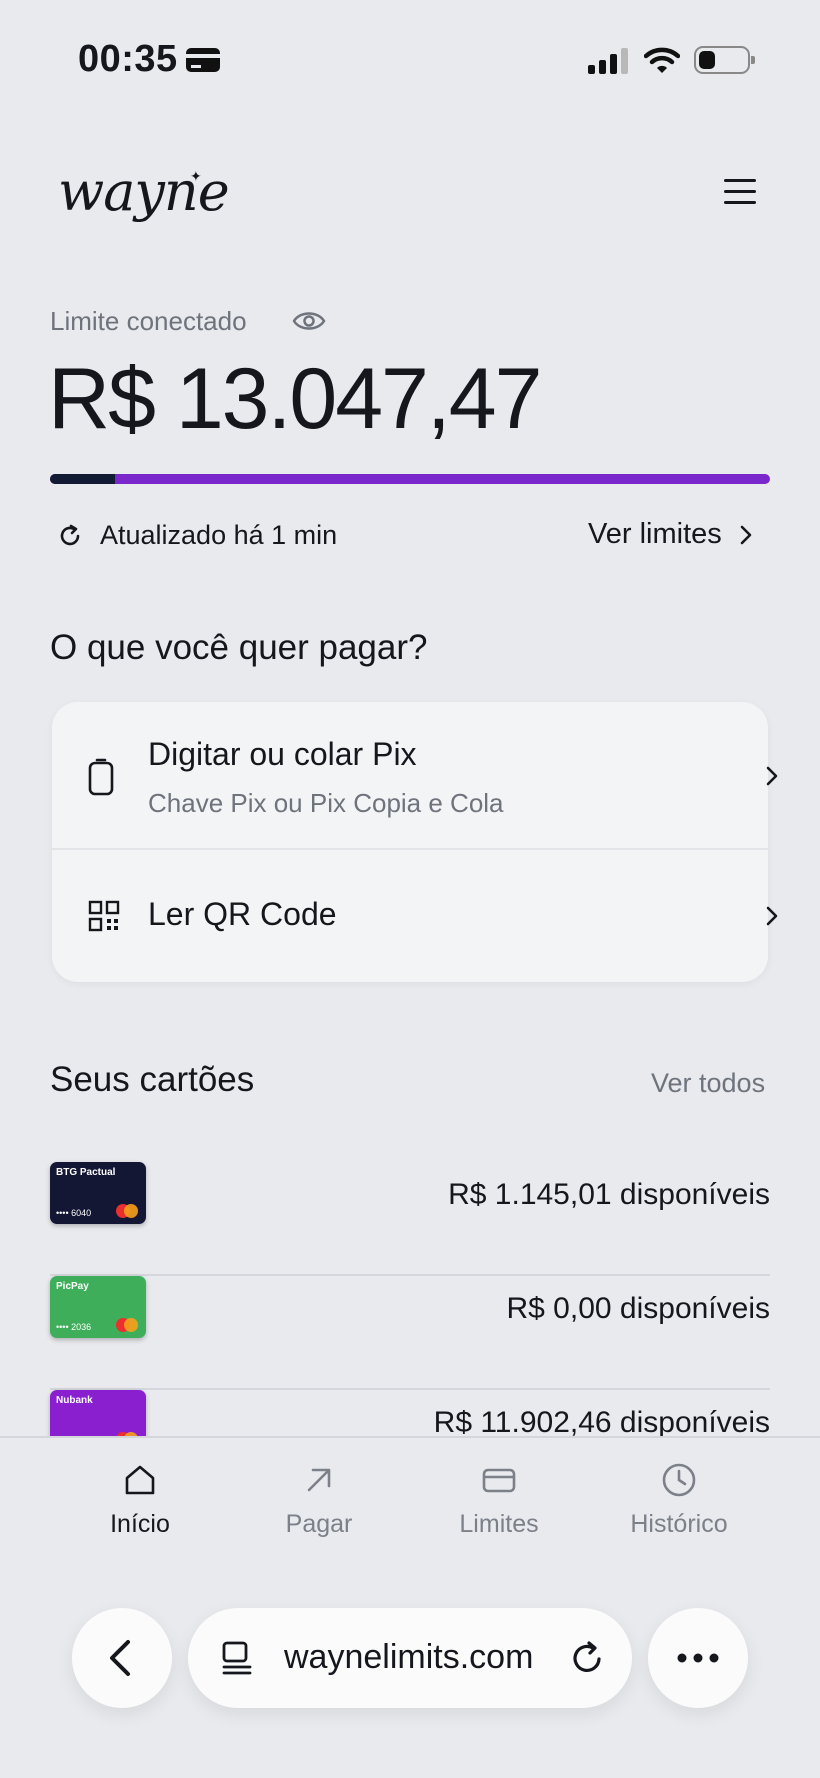 The image size is (820, 1778). Describe the element at coordinates (638, 1308) in the screenshot. I see `card-available: R$ 0,00 disponíveis` at that location.